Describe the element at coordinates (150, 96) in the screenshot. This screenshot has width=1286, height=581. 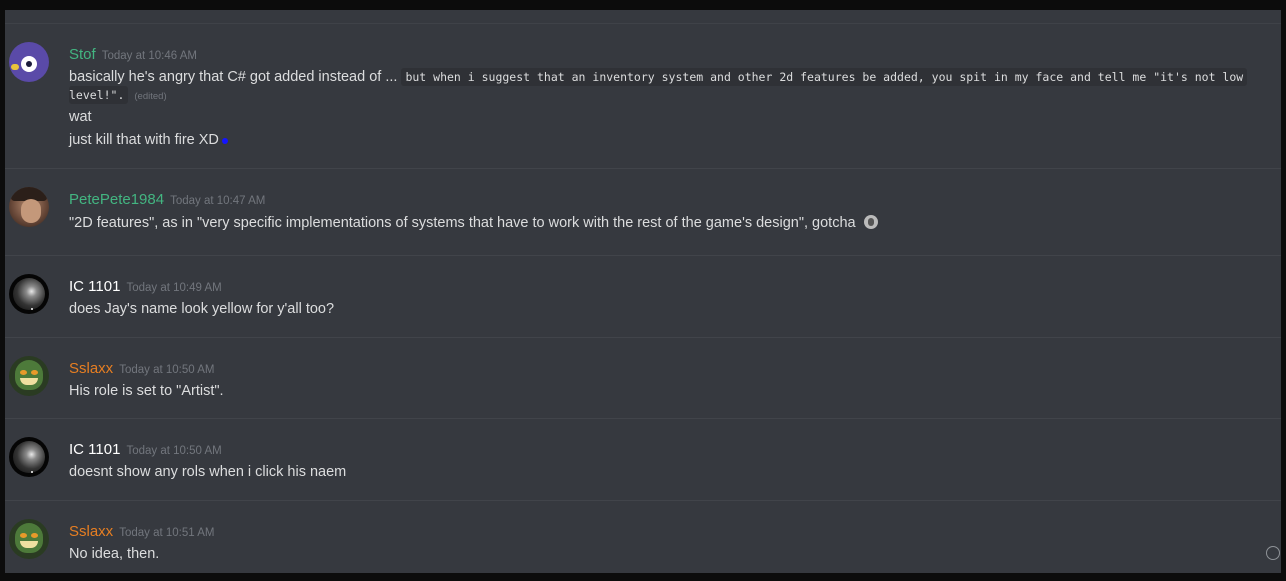
I see `edited-label: (edited)` at that location.